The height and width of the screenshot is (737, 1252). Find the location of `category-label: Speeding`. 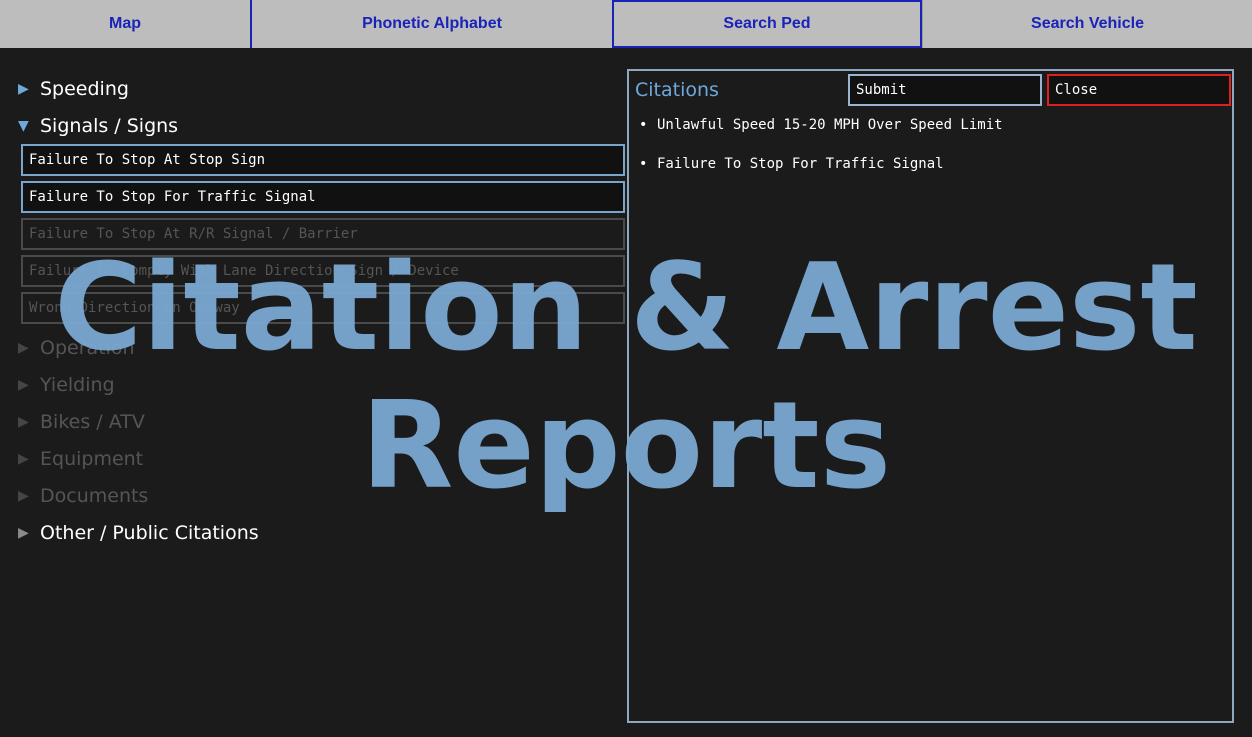

category-label: Speeding is located at coordinates (84, 88).